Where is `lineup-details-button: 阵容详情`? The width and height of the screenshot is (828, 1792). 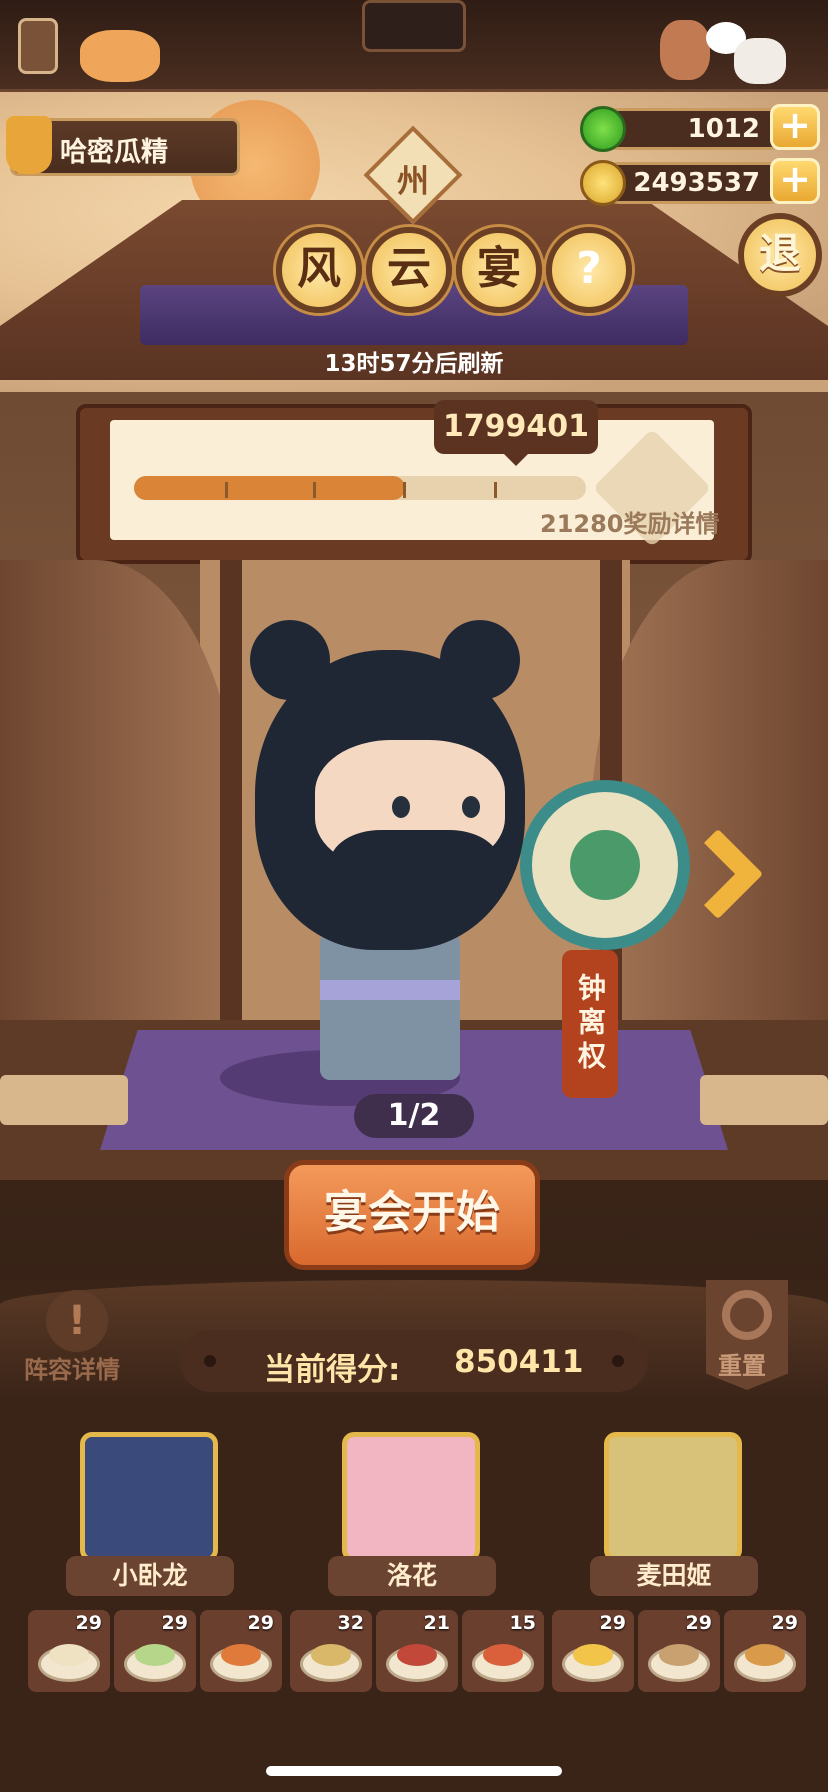
lineup-details-button: 阵容详情 is located at coordinates (72, 1367).